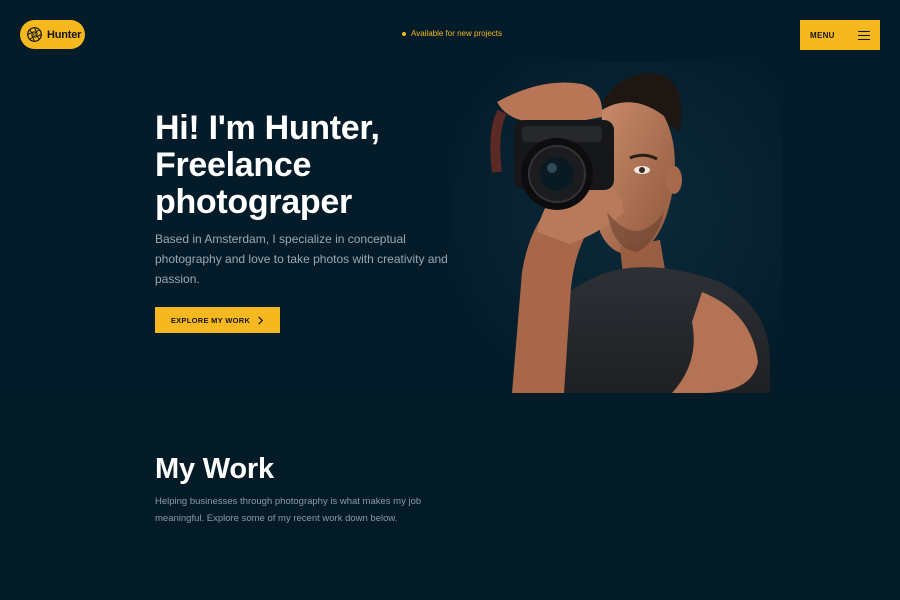 The image size is (900, 600). What do you see at coordinates (822, 35) in the screenshot?
I see `menu-label: MENU` at bounding box center [822, 35].